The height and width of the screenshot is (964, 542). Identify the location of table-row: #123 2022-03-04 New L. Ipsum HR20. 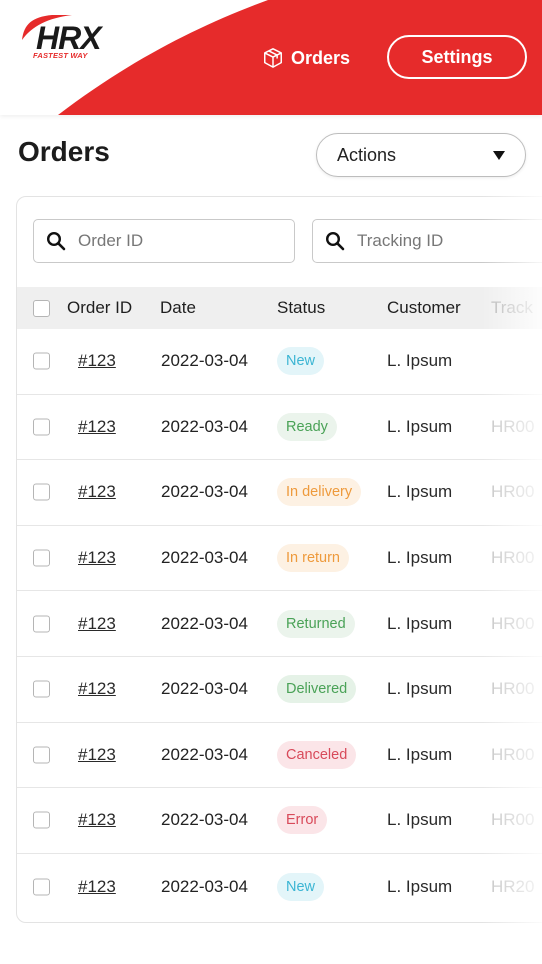
(279, 887).